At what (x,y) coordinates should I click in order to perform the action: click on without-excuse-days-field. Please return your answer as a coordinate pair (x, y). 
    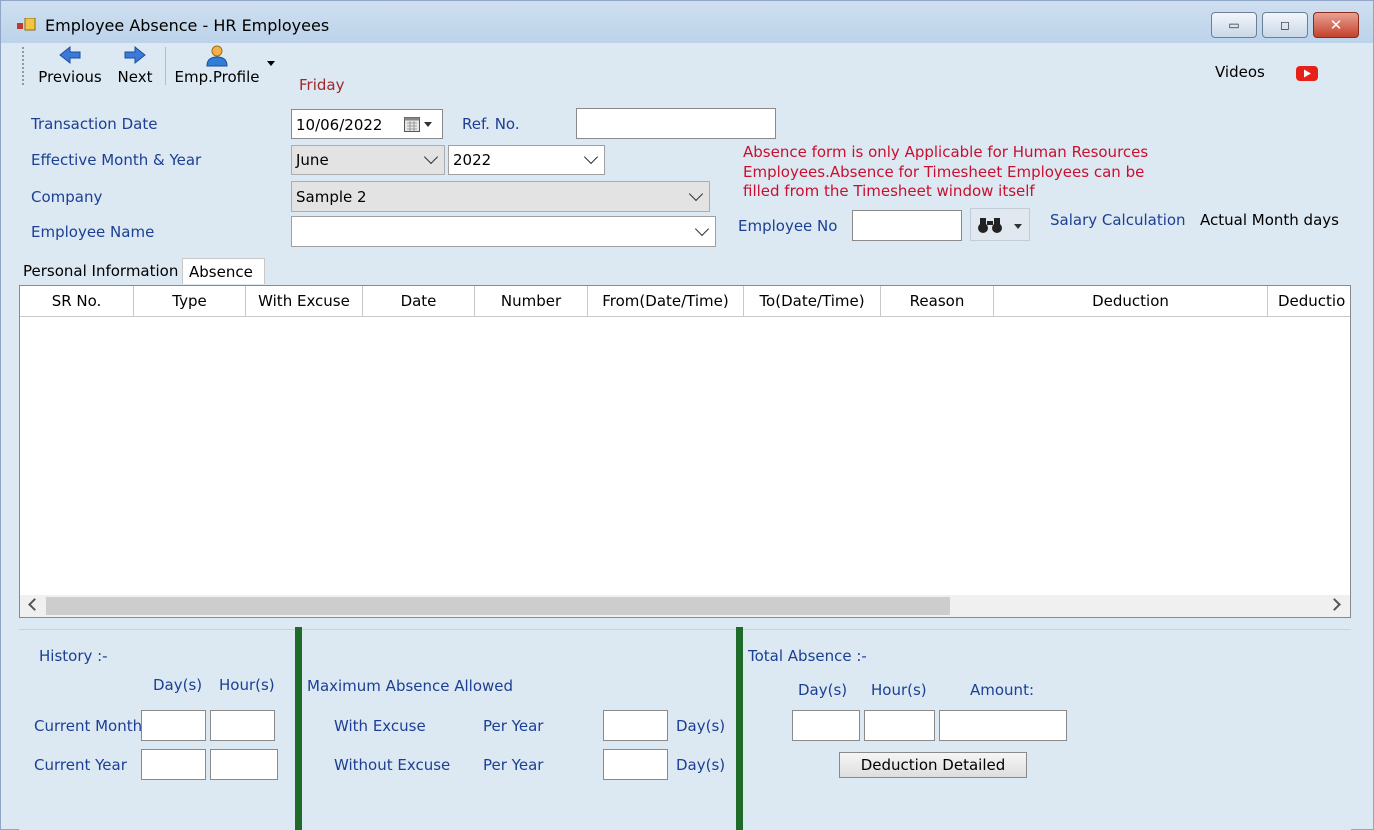
    Looking at the image, I should click on (635, 764).